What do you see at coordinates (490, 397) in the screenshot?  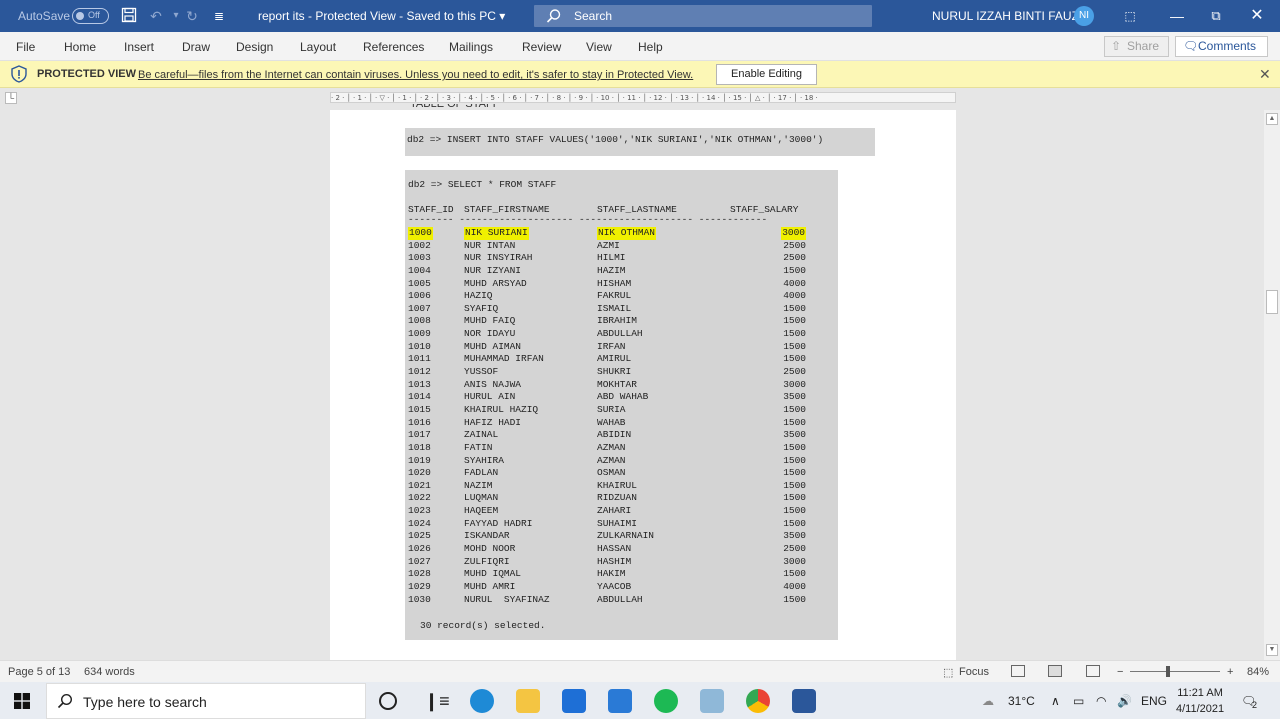 I see `cell-staff-firstname: HURUL AIN` at bounding box center [490, 397].